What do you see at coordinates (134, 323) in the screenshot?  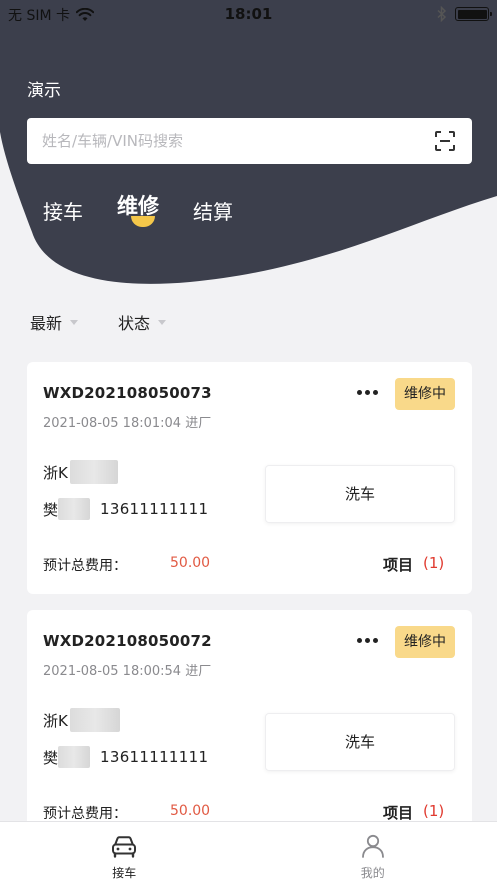 I see `filter-status-label: 状态` at bounding box center [134, 323].